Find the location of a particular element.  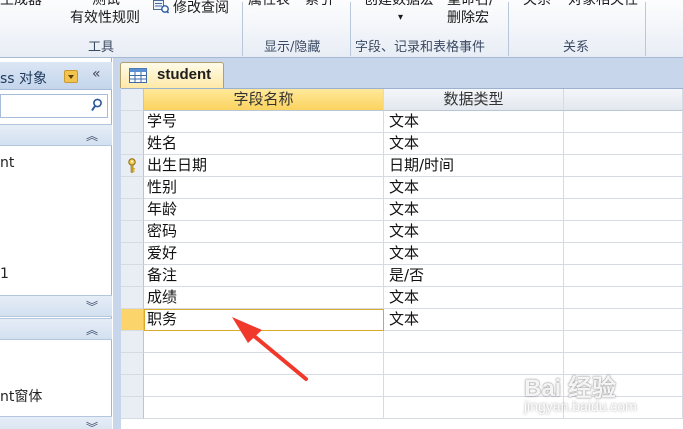

nav-section-header-tables: ︽ is located at coordinates (56, 135).